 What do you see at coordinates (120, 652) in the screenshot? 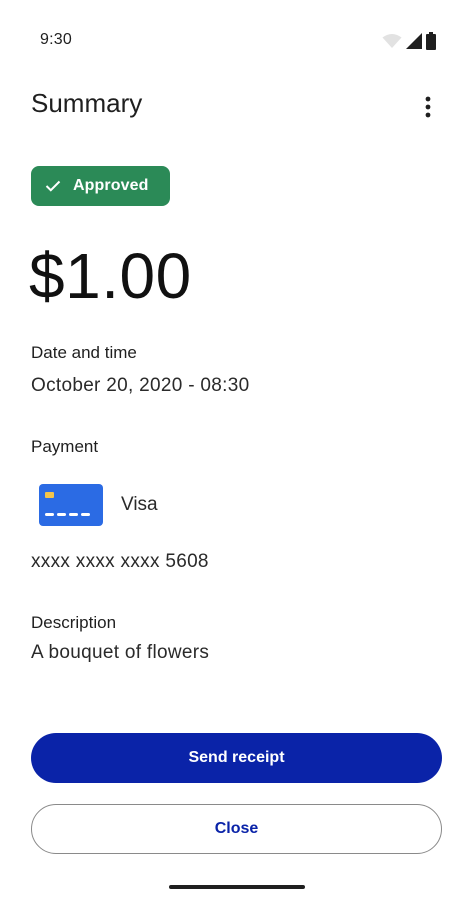
I see `description-value: A bouquet of flowers` at bounding box center [120, 652].